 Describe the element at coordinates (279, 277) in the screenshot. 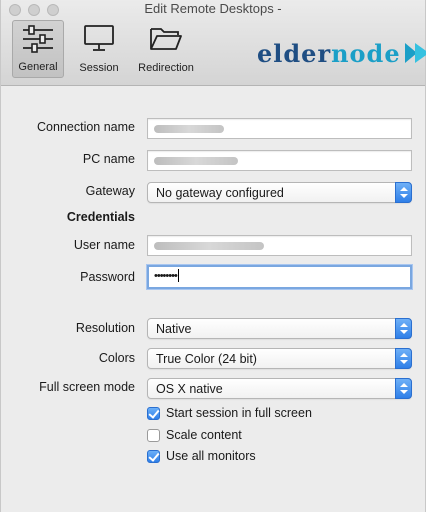

I see `password-input: ••••••••` at that location.